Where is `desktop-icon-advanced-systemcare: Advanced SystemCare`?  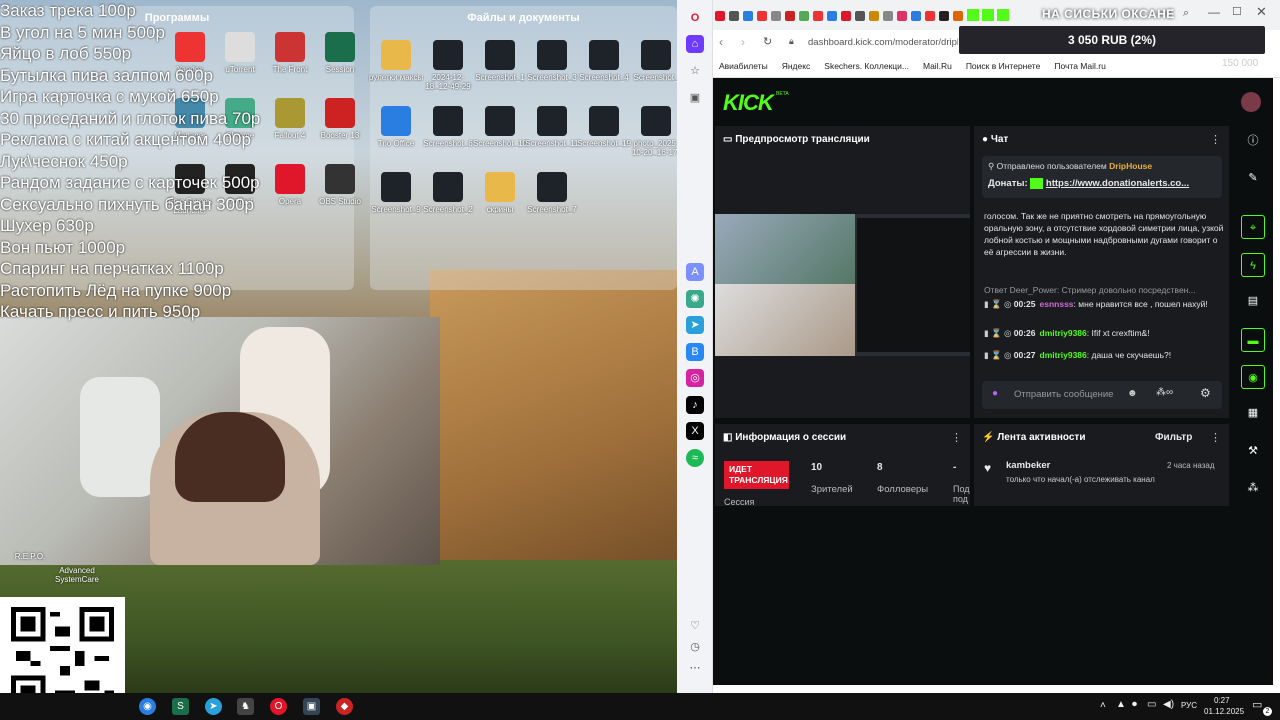
desktop-icon-advanced-systemcare: Advanced SystemCare is located at coordinates (77, 575).